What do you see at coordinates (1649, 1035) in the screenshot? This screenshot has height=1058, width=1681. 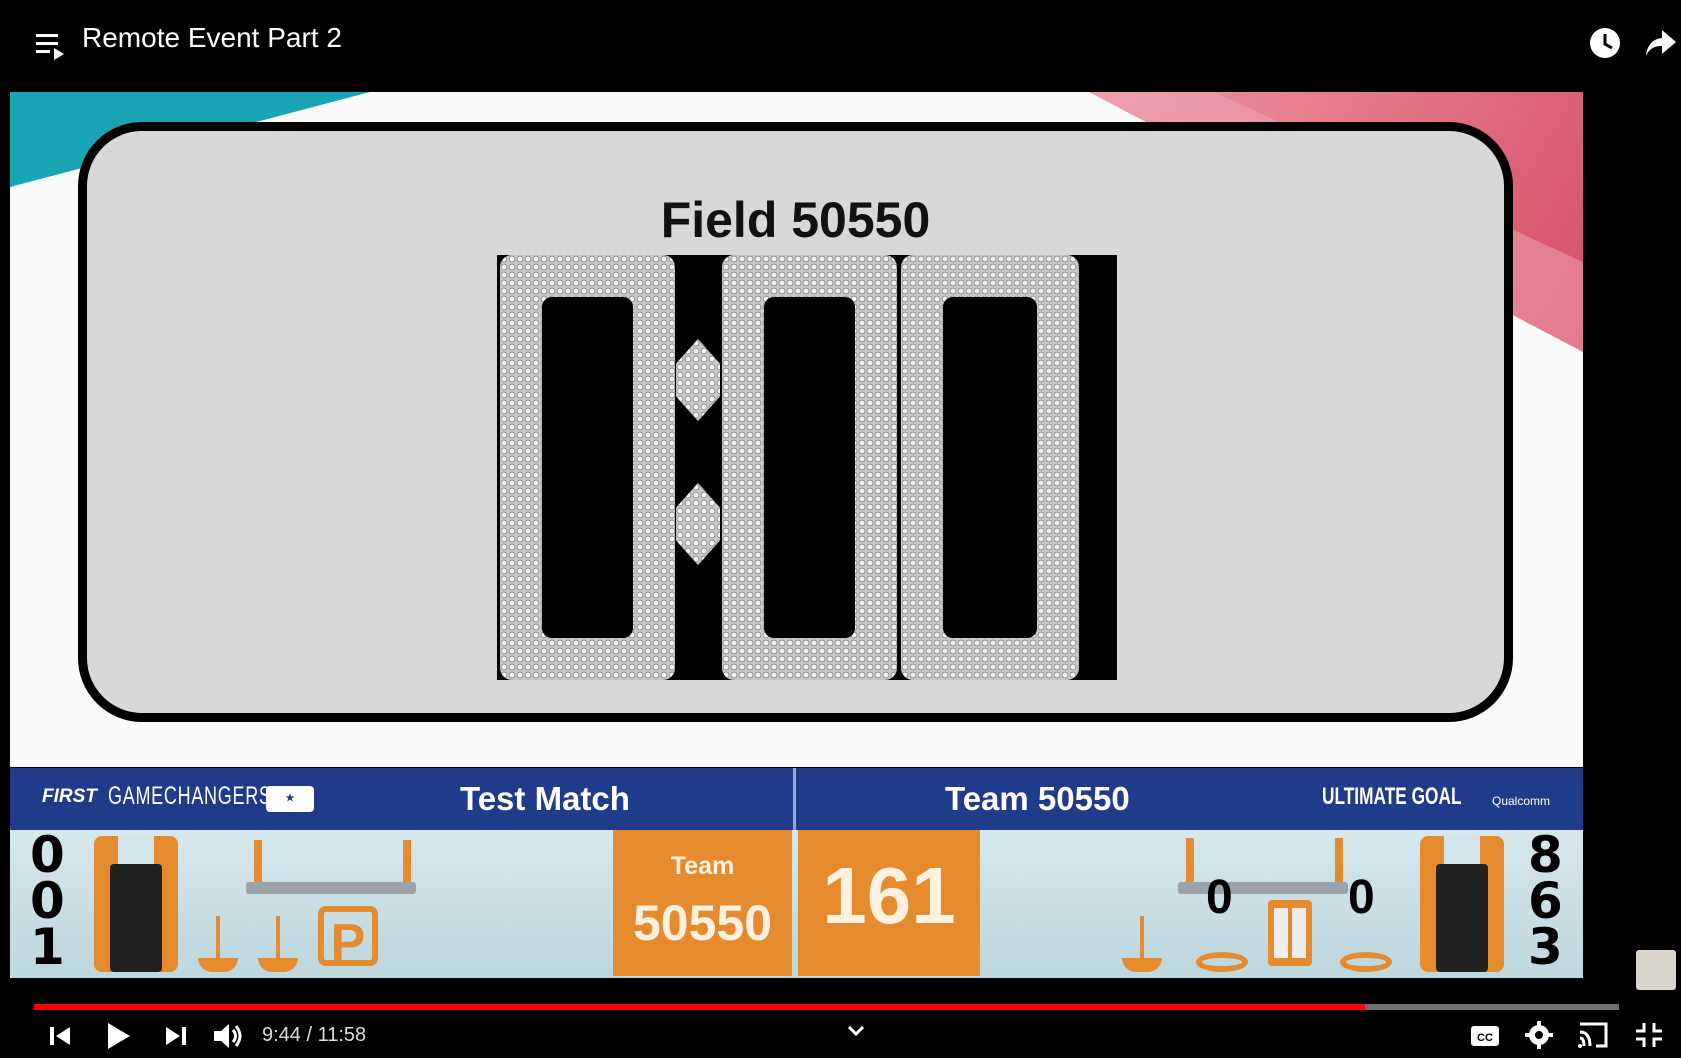 I see `exit-fullscreen-icon` at bounding box center [1649, 1035].